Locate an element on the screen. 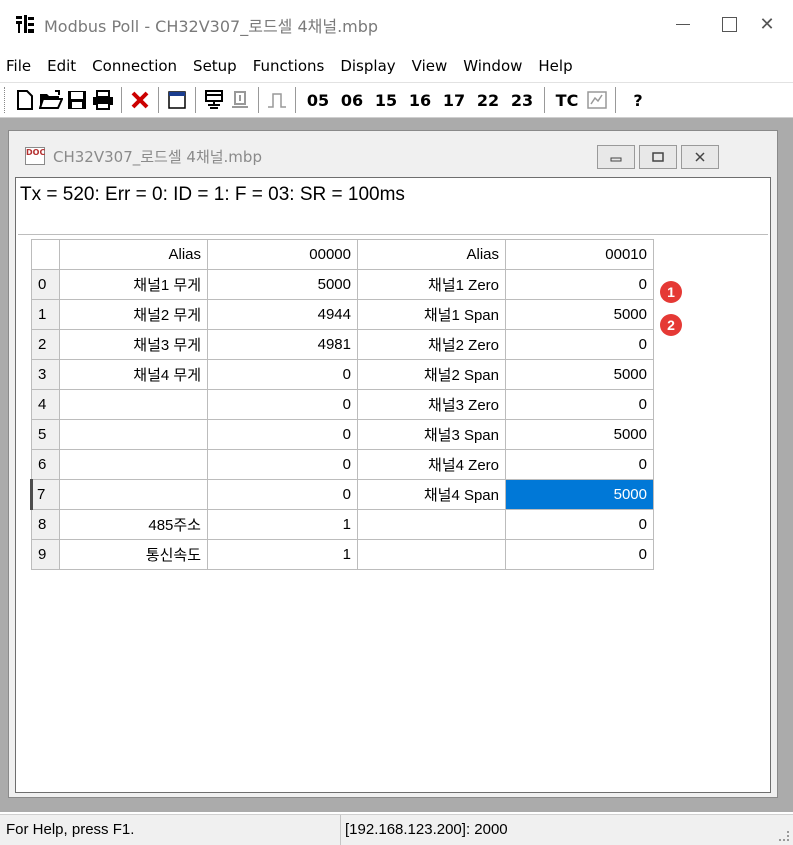 The image size is (793, 845). alias-cell: 채널2 Span is located at coordinates (431, 374).